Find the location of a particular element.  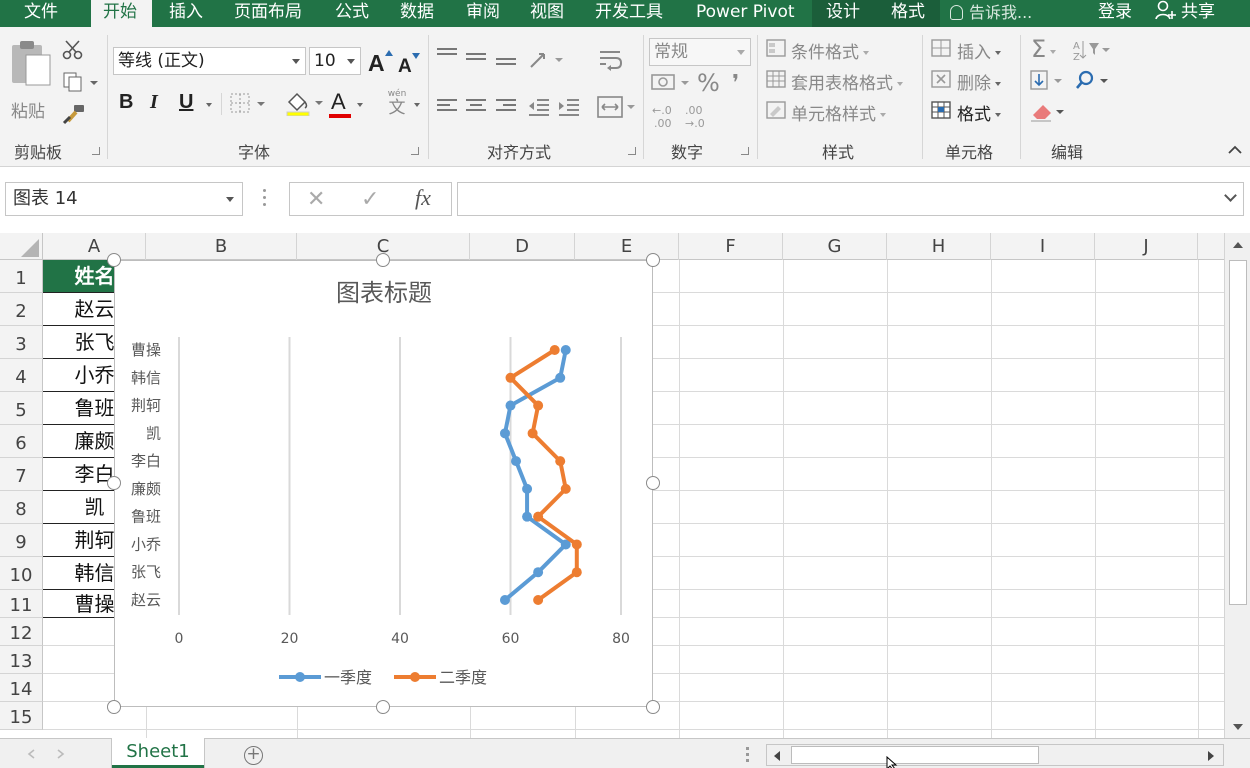

column-header-d: D is located at coordinates (522, 246).